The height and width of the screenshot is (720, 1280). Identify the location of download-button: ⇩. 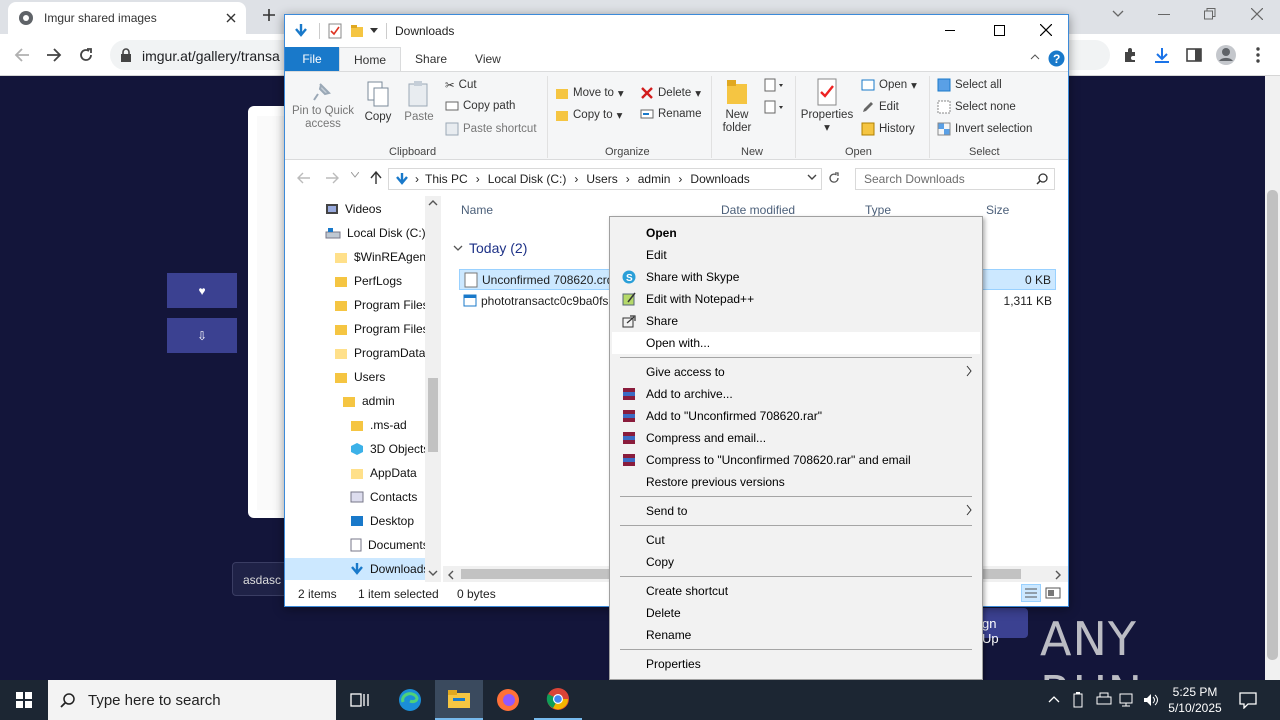
(202, 335).